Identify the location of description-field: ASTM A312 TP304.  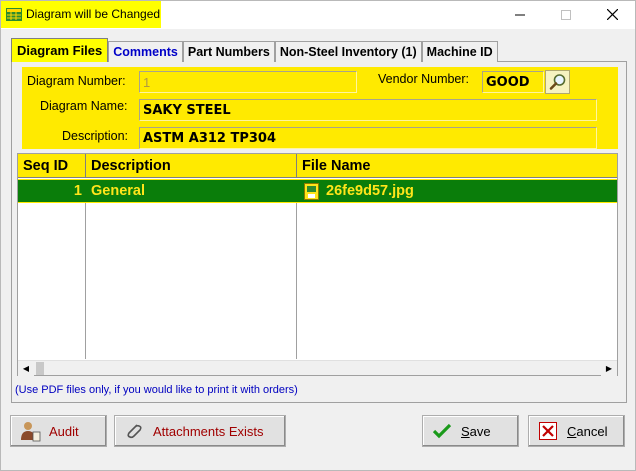
(368, 138).